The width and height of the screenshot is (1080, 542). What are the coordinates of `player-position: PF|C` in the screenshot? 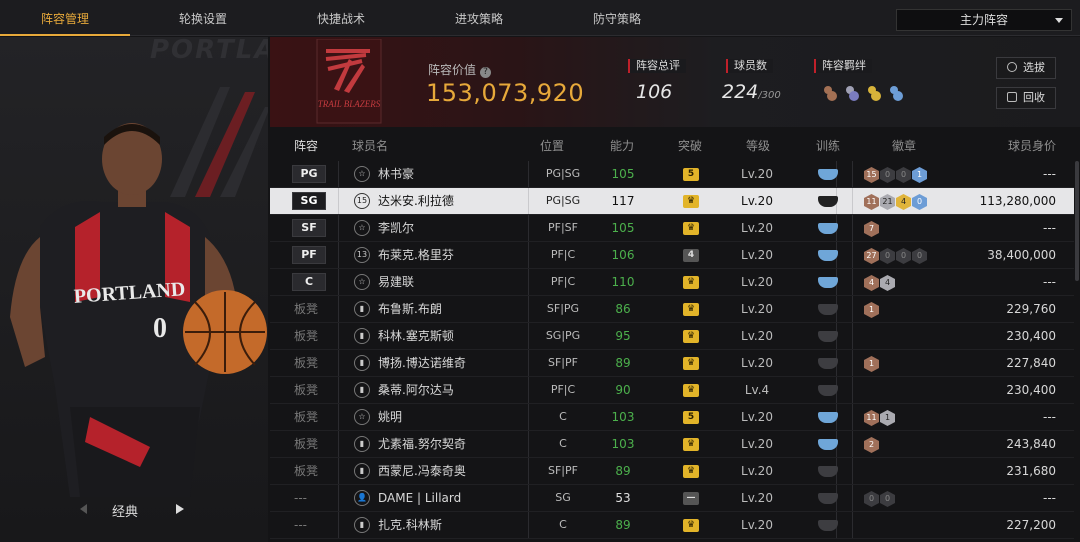 It's located at (563, 389).